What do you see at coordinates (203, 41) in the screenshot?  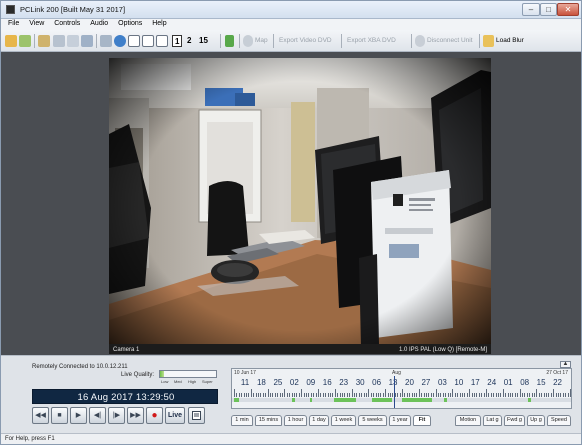 I see `layout-15-button: 15` at bounding box center [203, 41].